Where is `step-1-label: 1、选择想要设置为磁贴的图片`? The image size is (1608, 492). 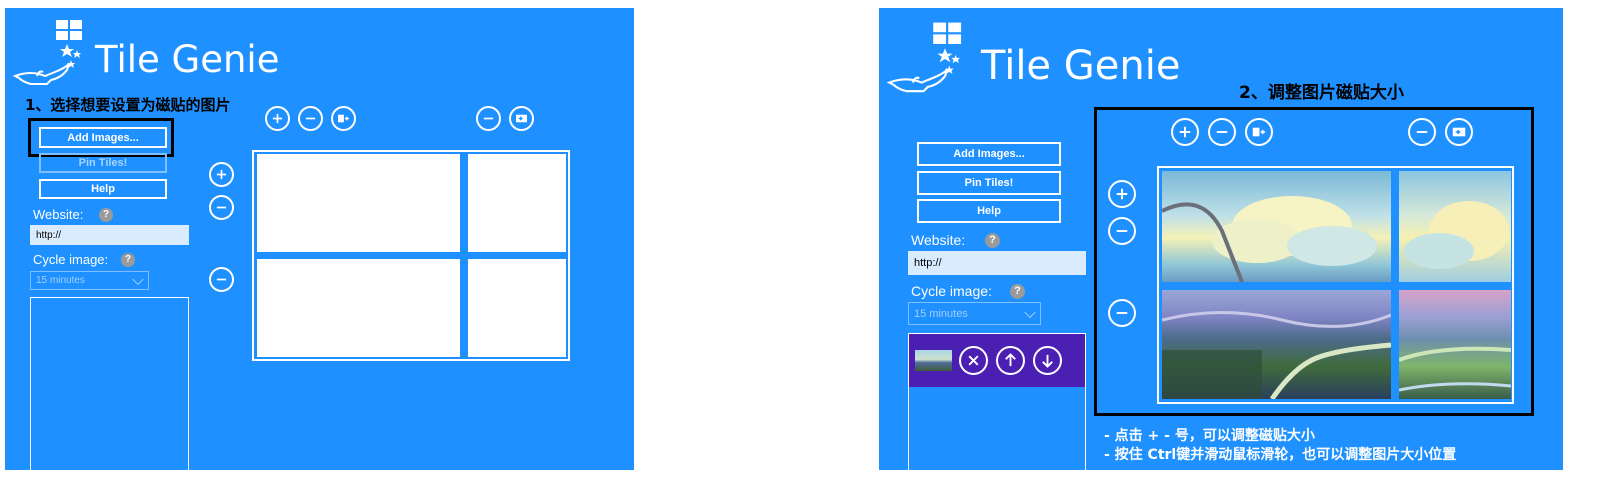
step-1-label: 1、选择想要设置为磁贴的图片 is located at coordinates (128, 105).